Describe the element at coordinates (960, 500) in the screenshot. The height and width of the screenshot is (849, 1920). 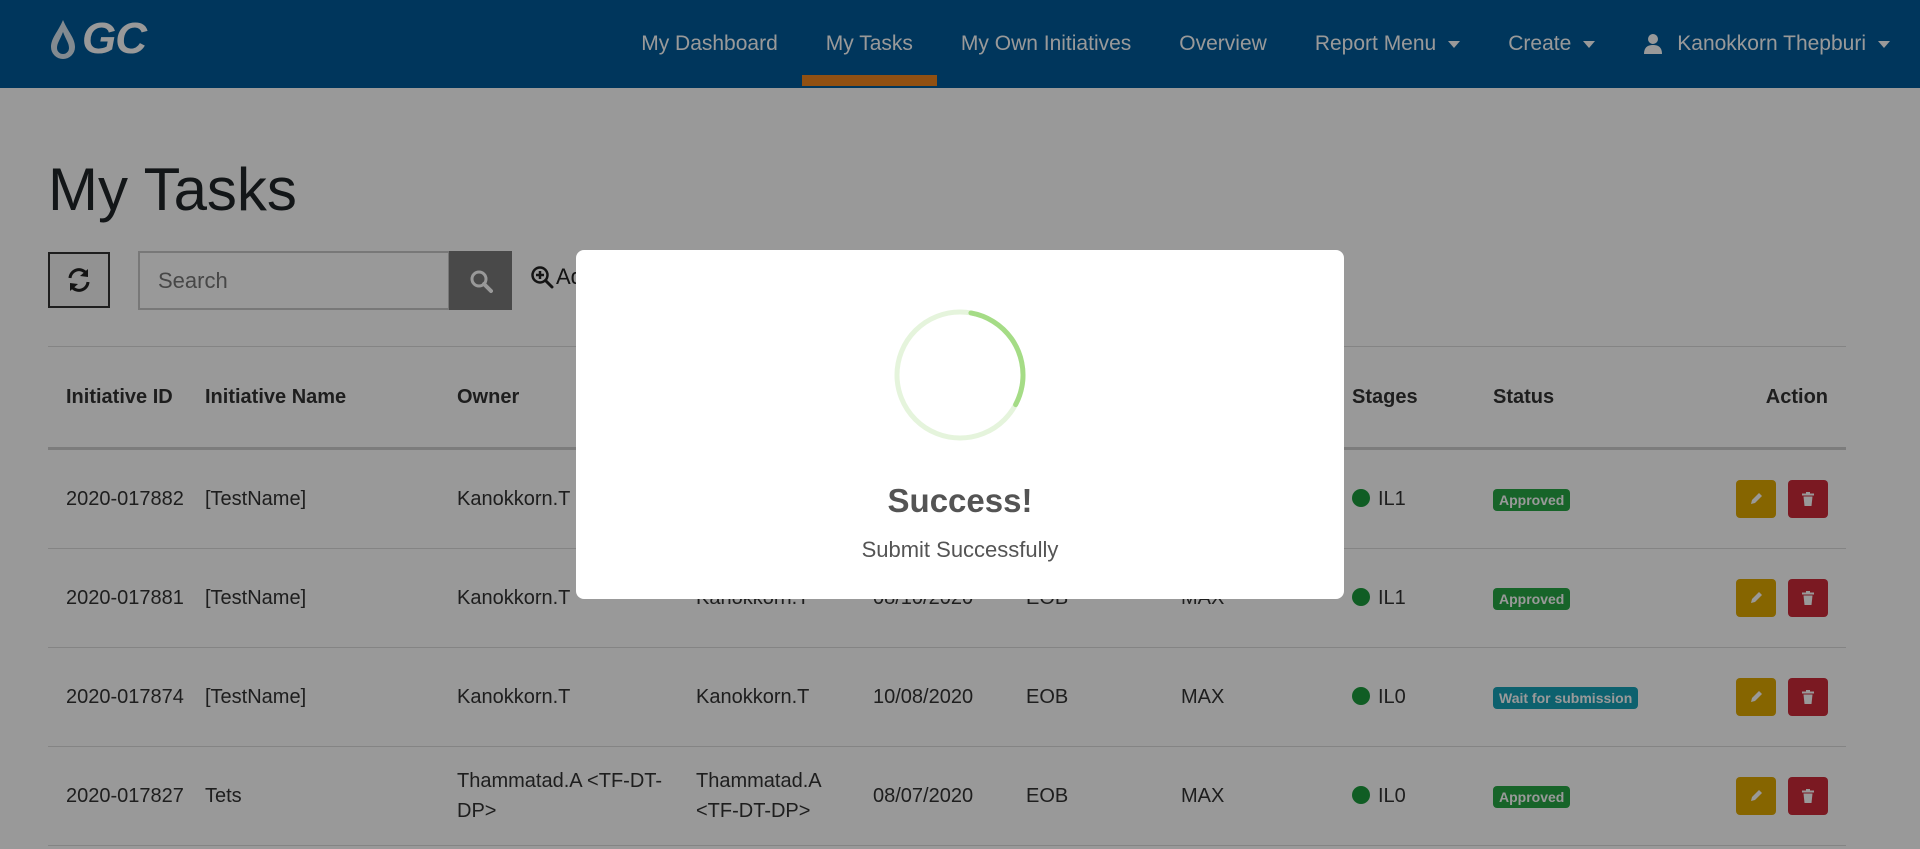
I see `modal-title: Success!` at that location.